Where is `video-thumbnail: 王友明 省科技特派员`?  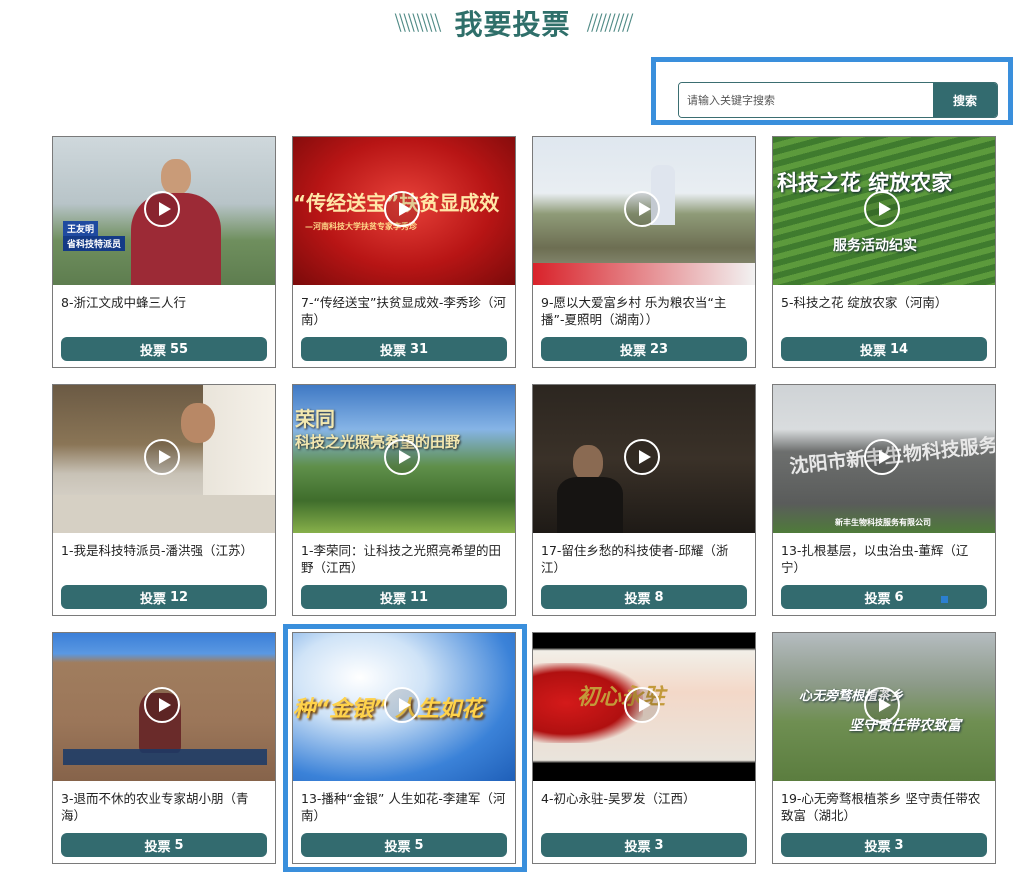
video-thumbnail: 王友明 省科技特派员 is located at coordinates (164, 211).